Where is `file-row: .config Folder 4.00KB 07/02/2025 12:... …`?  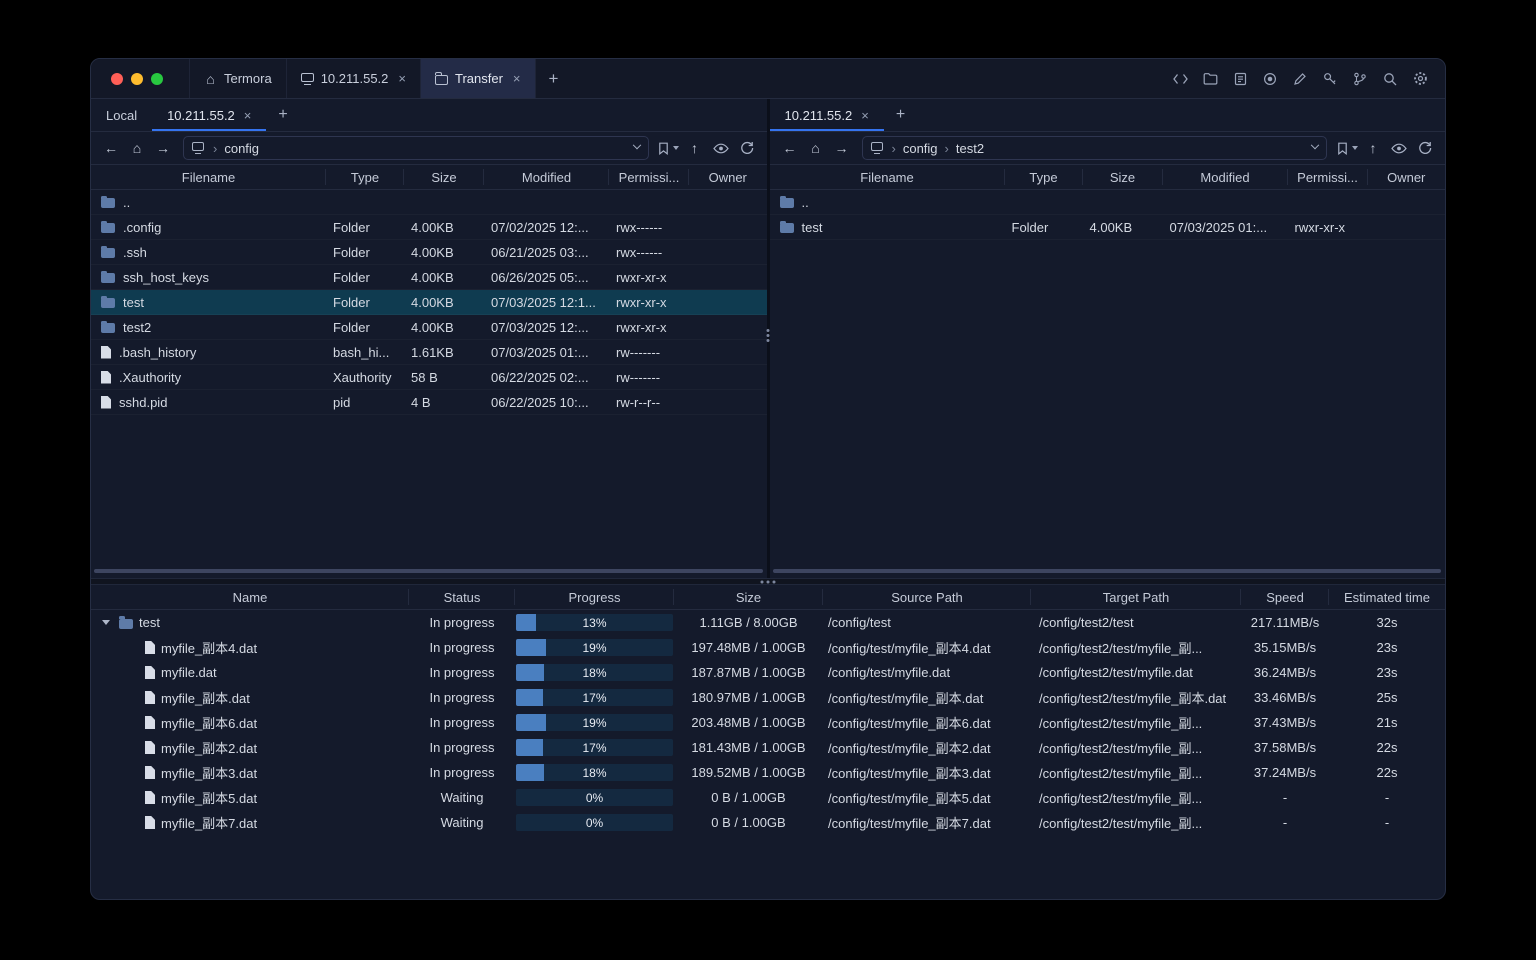 file-row: .config Folder 4.00KB 07/02/2025 12:... … is located at coordinates (429, 227).